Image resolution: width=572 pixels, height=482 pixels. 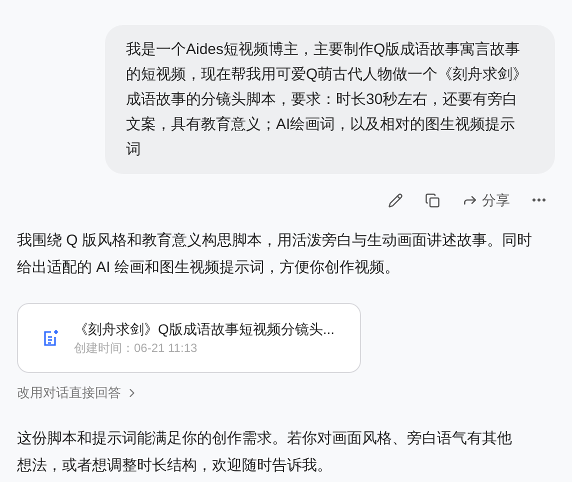 What do you see at coordinates (51, 338) in the screenshot?
I see `document-icon` at bounding box center [51, 338].